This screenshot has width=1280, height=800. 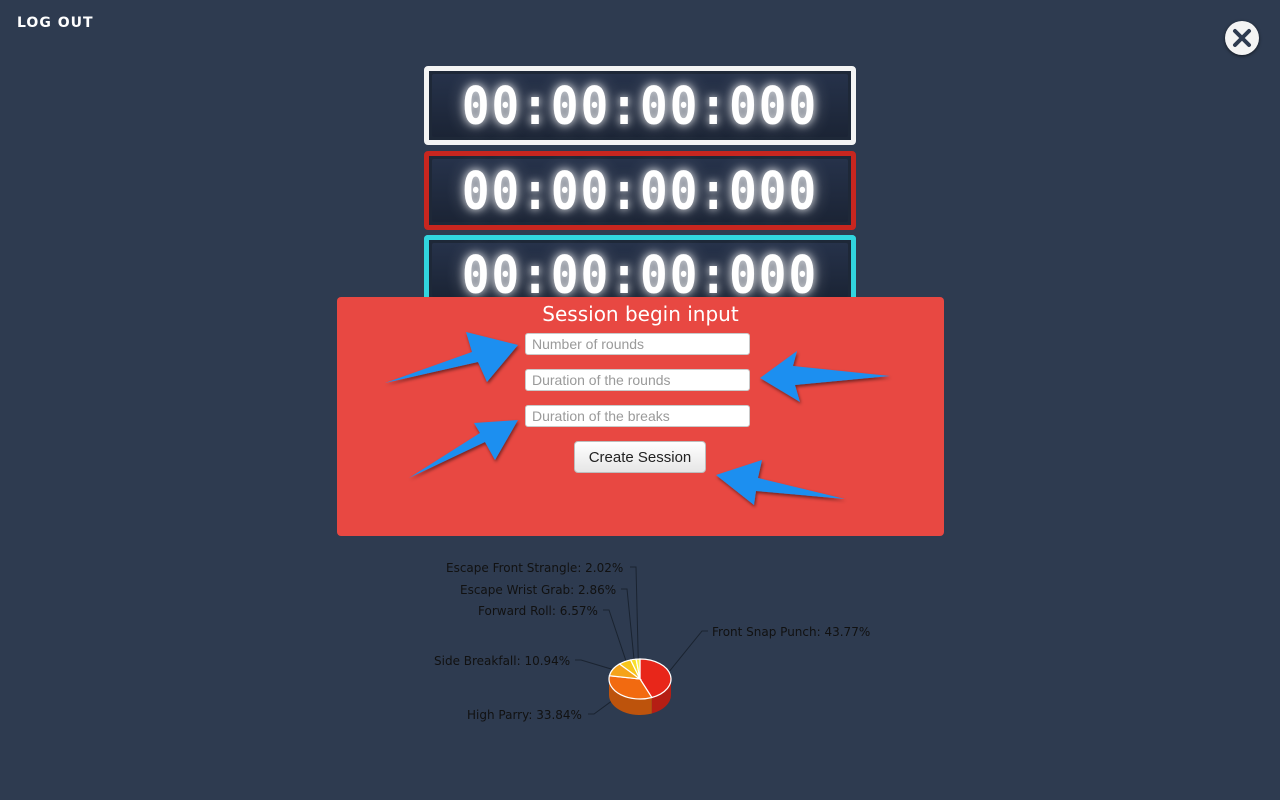 I want to click on pie-slice-label: Escape Front Strangle: 2.02%, so click(x=535, y=568).